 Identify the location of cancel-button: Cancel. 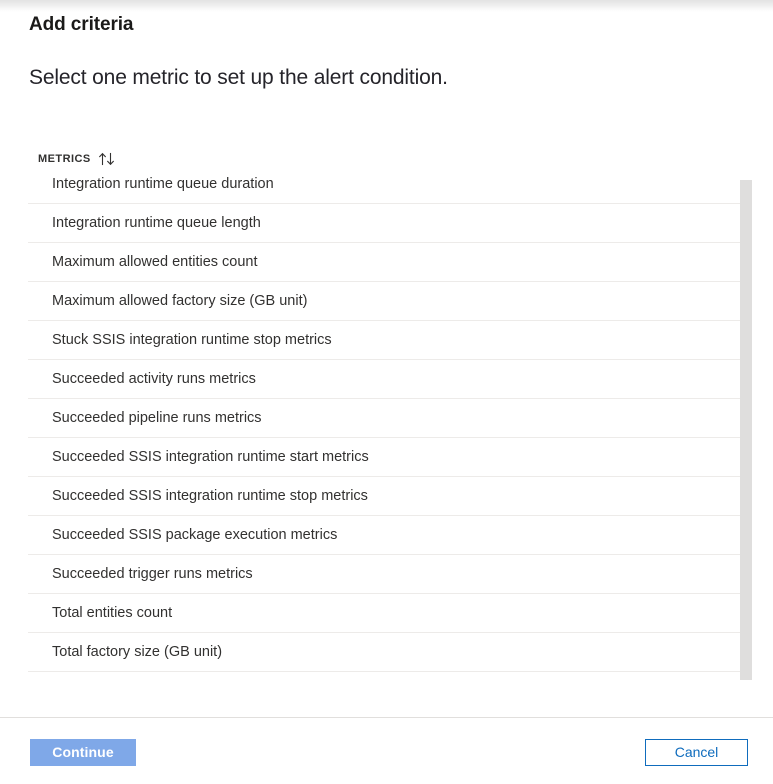
(696, 752).